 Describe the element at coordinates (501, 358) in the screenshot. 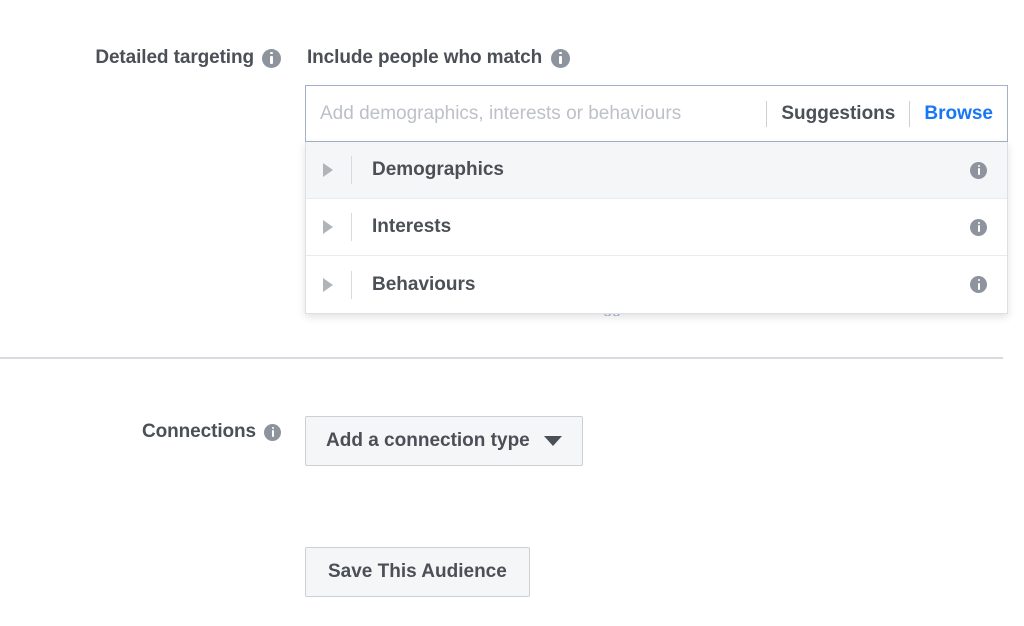

I see `section-divider` at that location.